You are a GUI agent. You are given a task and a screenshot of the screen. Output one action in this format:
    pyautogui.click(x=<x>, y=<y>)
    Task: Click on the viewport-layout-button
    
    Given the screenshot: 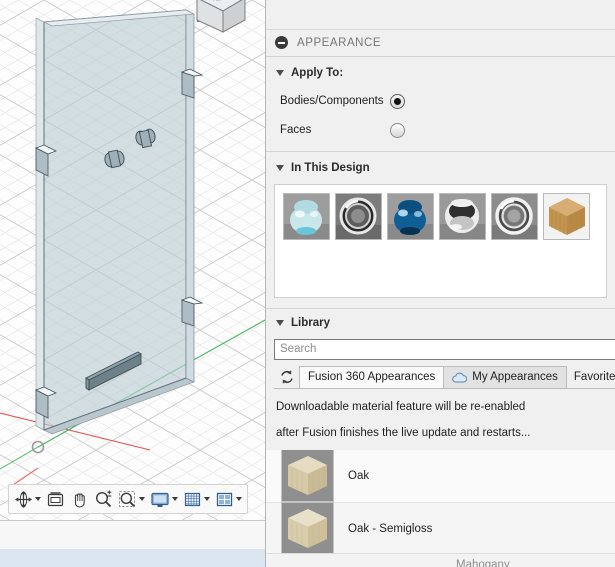 What is the action you would take?
    pyautogui.click(x=228, y=499)
    